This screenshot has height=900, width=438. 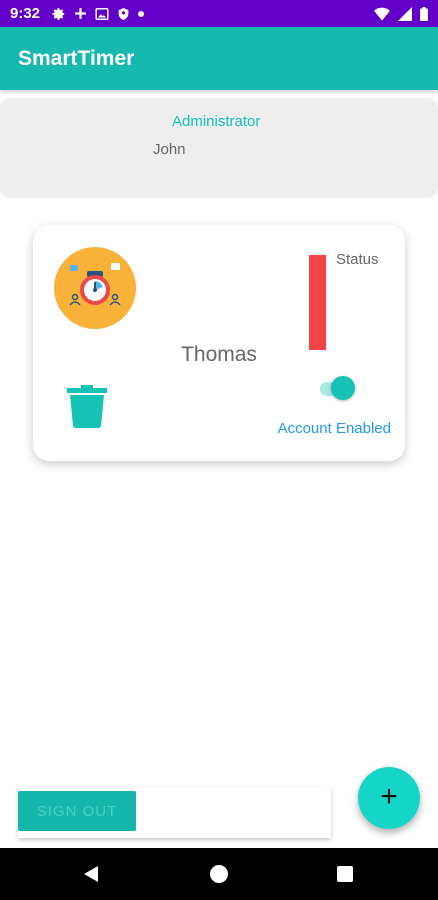 I want to click on add-user-button: +, so click(x=389, y=798).